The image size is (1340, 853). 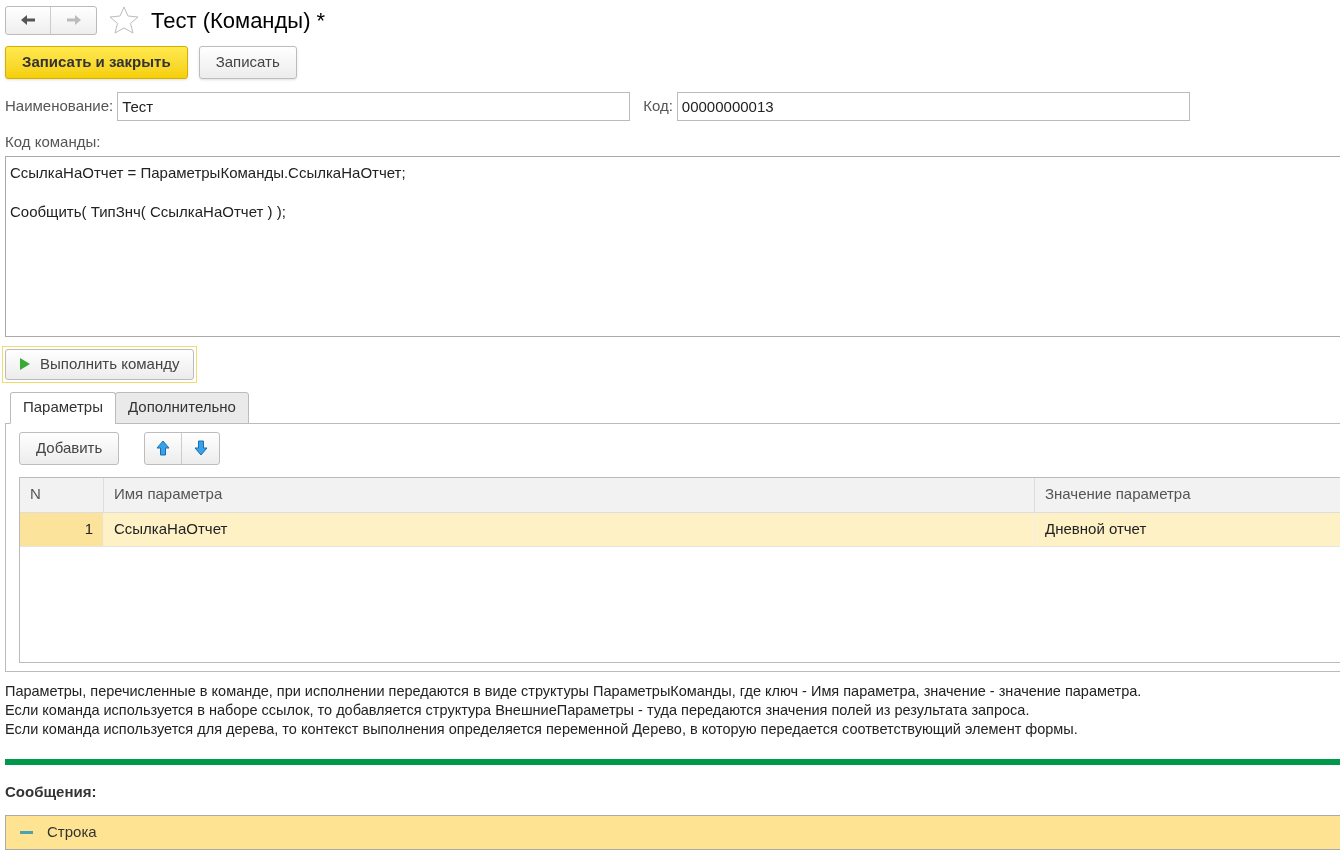 I want to click on tab: Параметры, so click(x=63, y=407).